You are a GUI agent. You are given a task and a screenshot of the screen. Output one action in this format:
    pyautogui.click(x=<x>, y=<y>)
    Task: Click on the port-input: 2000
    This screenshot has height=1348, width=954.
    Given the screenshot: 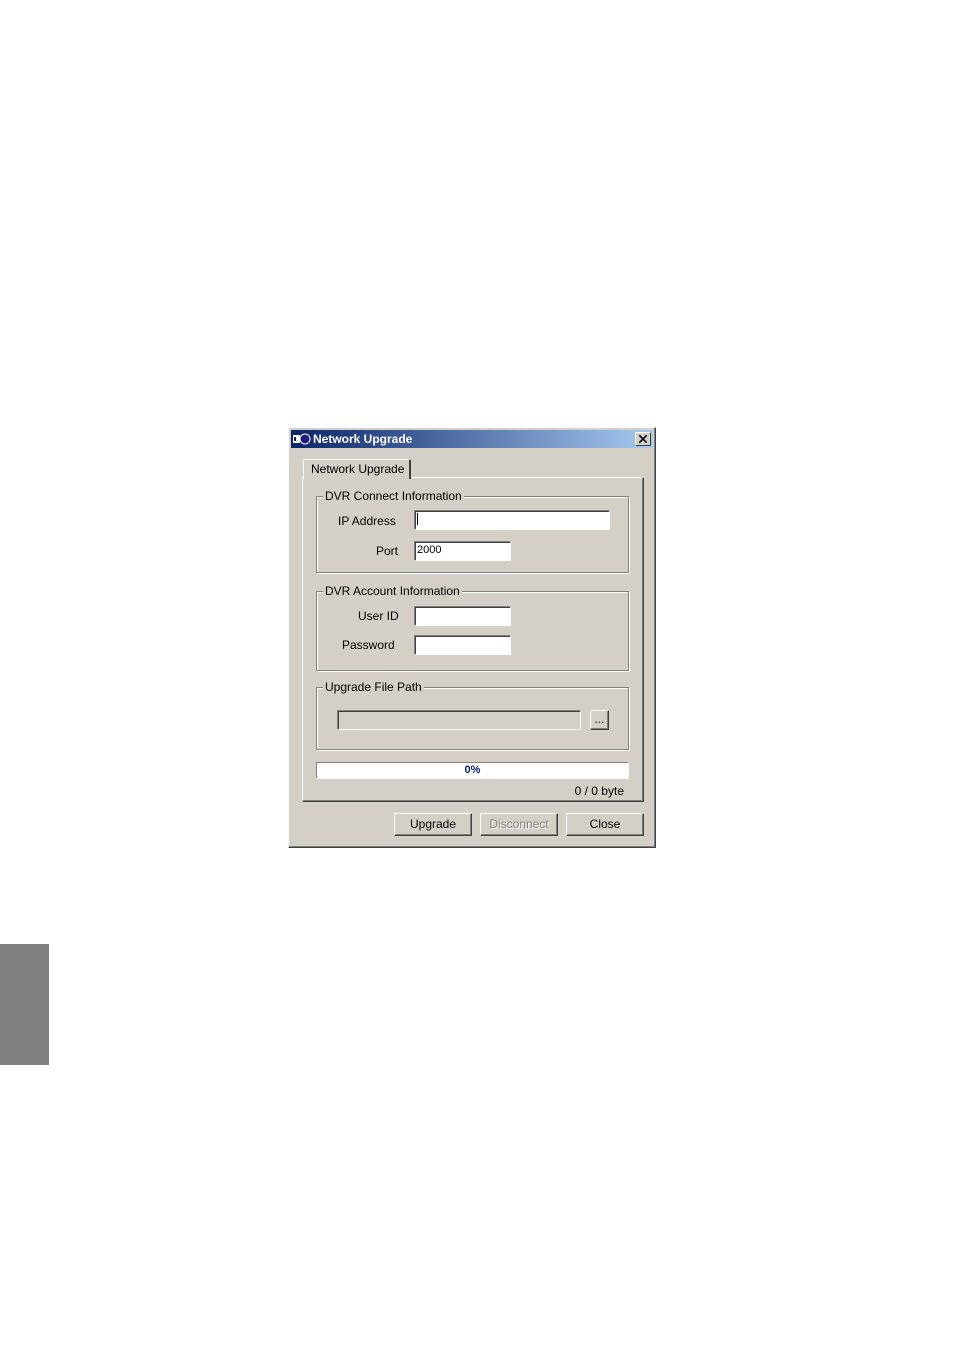 What is the action you would take?
    pyautogui.click(x=462, y=551)
    